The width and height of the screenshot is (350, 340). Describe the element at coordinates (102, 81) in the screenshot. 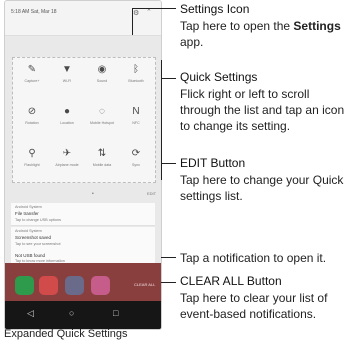

I see `tile-label: Sound` at that location.